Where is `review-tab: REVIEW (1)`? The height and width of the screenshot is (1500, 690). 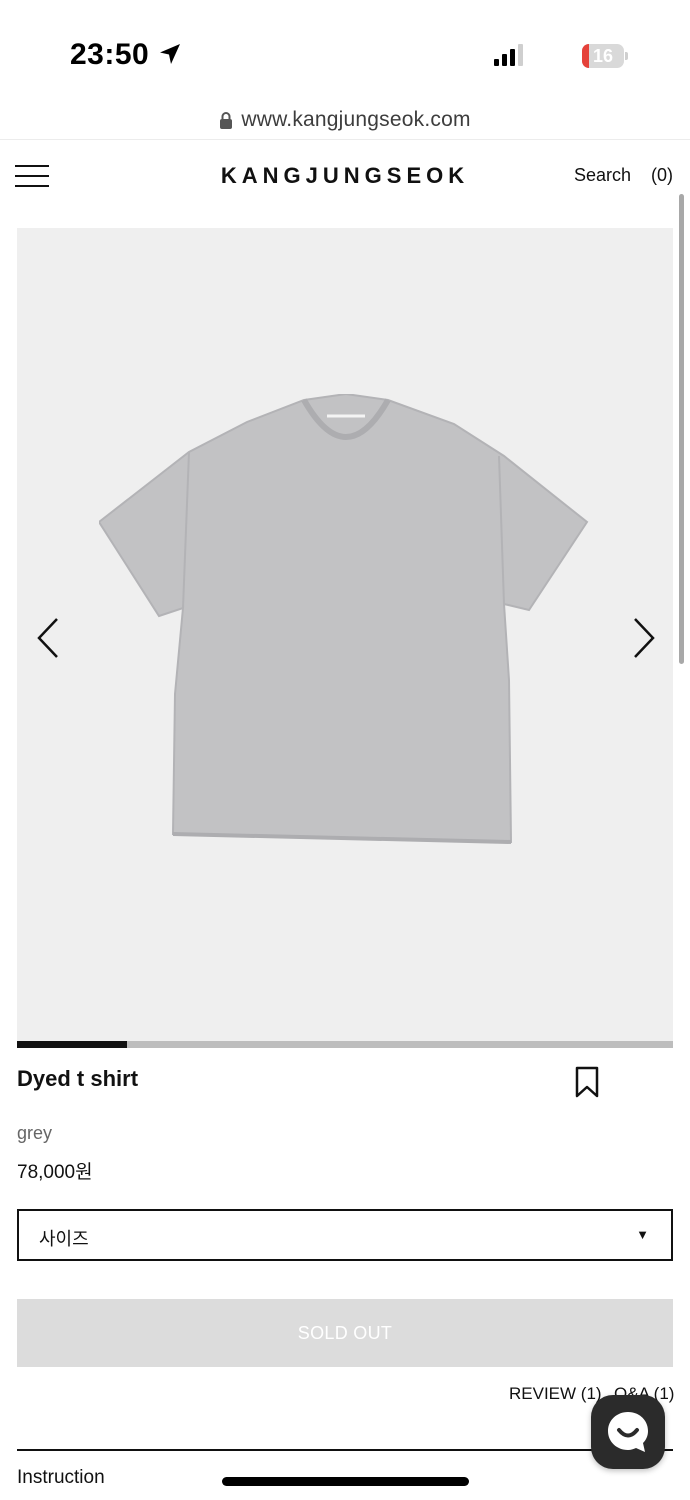
review-tab: REVIEW (1) is located at coordinates (555, 1394).